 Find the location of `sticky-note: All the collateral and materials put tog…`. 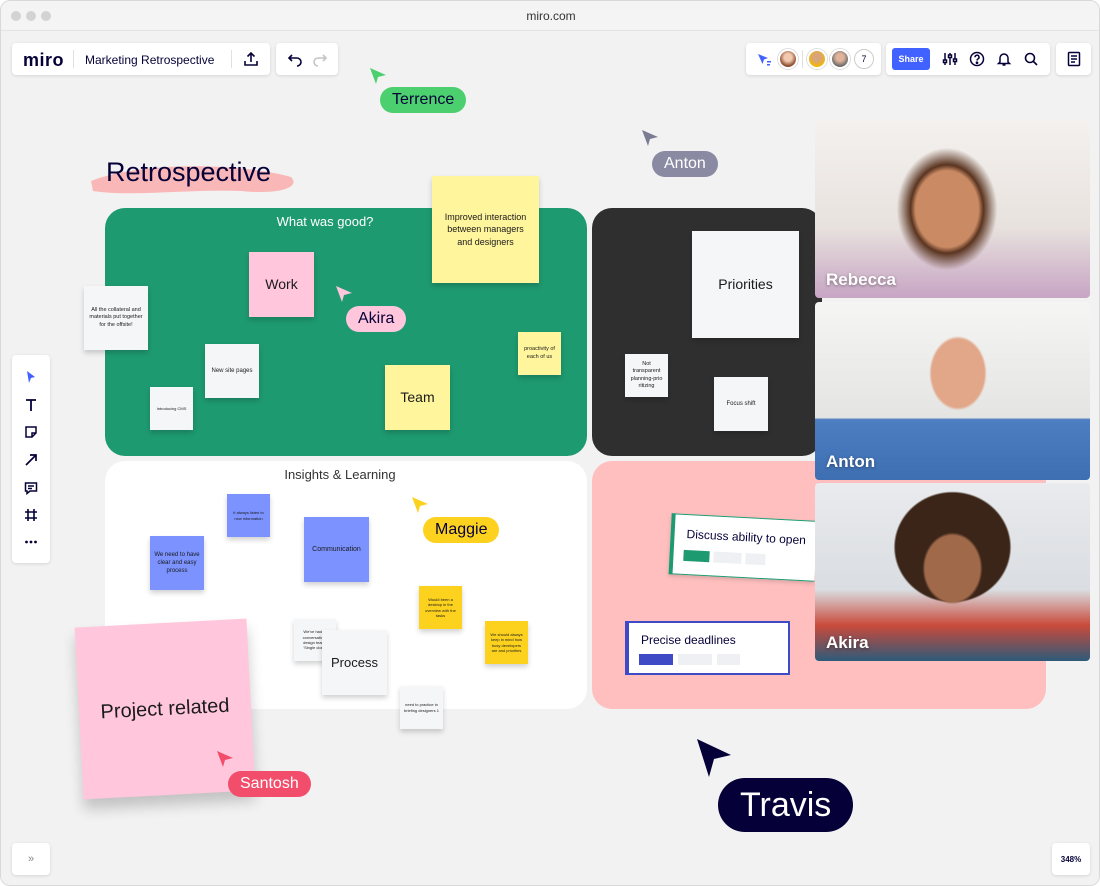

sticky-note: All the collateral and materials put tog… is located at coordinates (116, 318).